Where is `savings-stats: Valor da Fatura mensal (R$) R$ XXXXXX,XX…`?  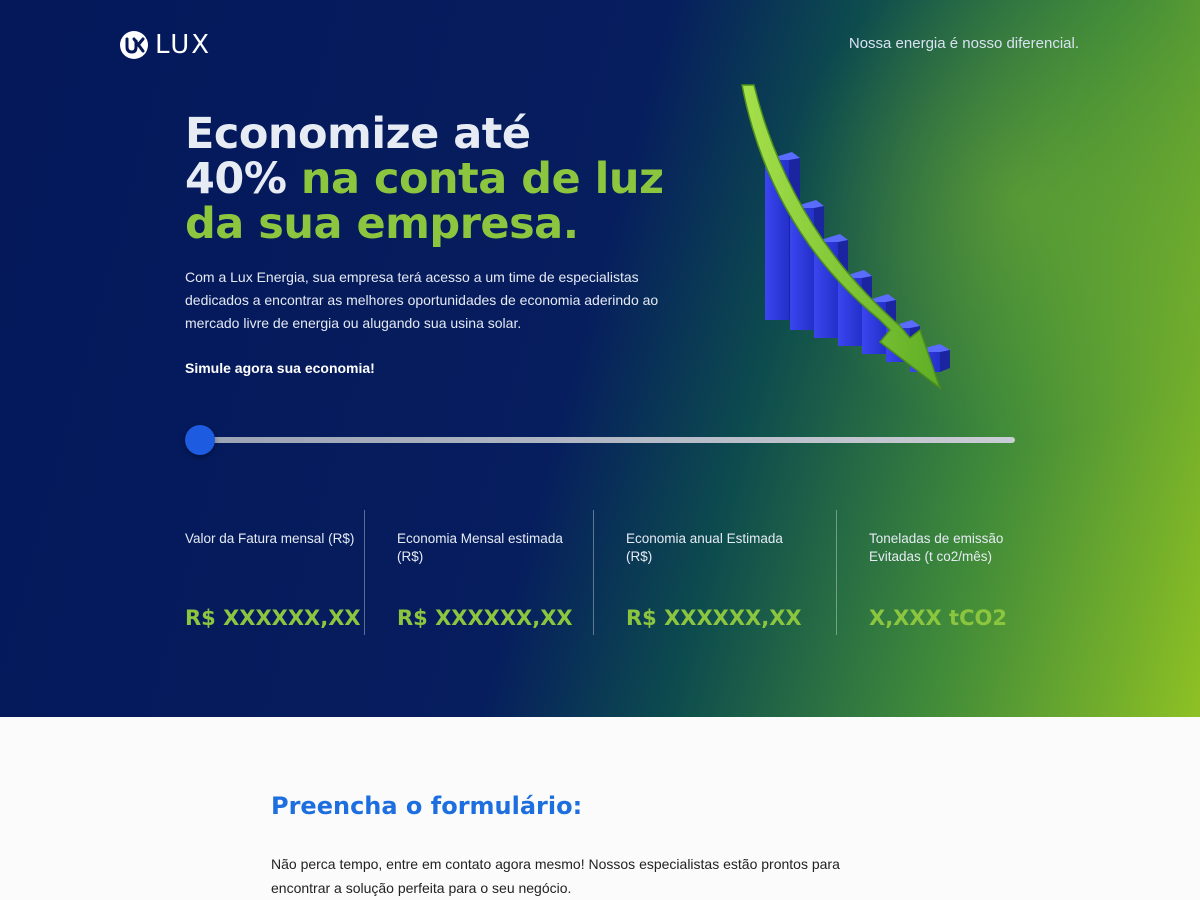 savings-stats: Valor da Fatura mensal (R$) R$ XXXXXX,XX… is located at coordinates (615, 572).